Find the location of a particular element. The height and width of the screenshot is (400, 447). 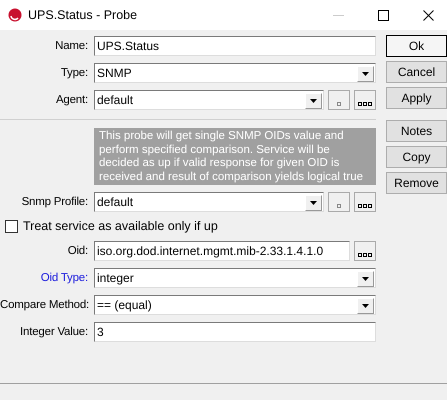

maximize-icon is located at coordinates (383, 15).